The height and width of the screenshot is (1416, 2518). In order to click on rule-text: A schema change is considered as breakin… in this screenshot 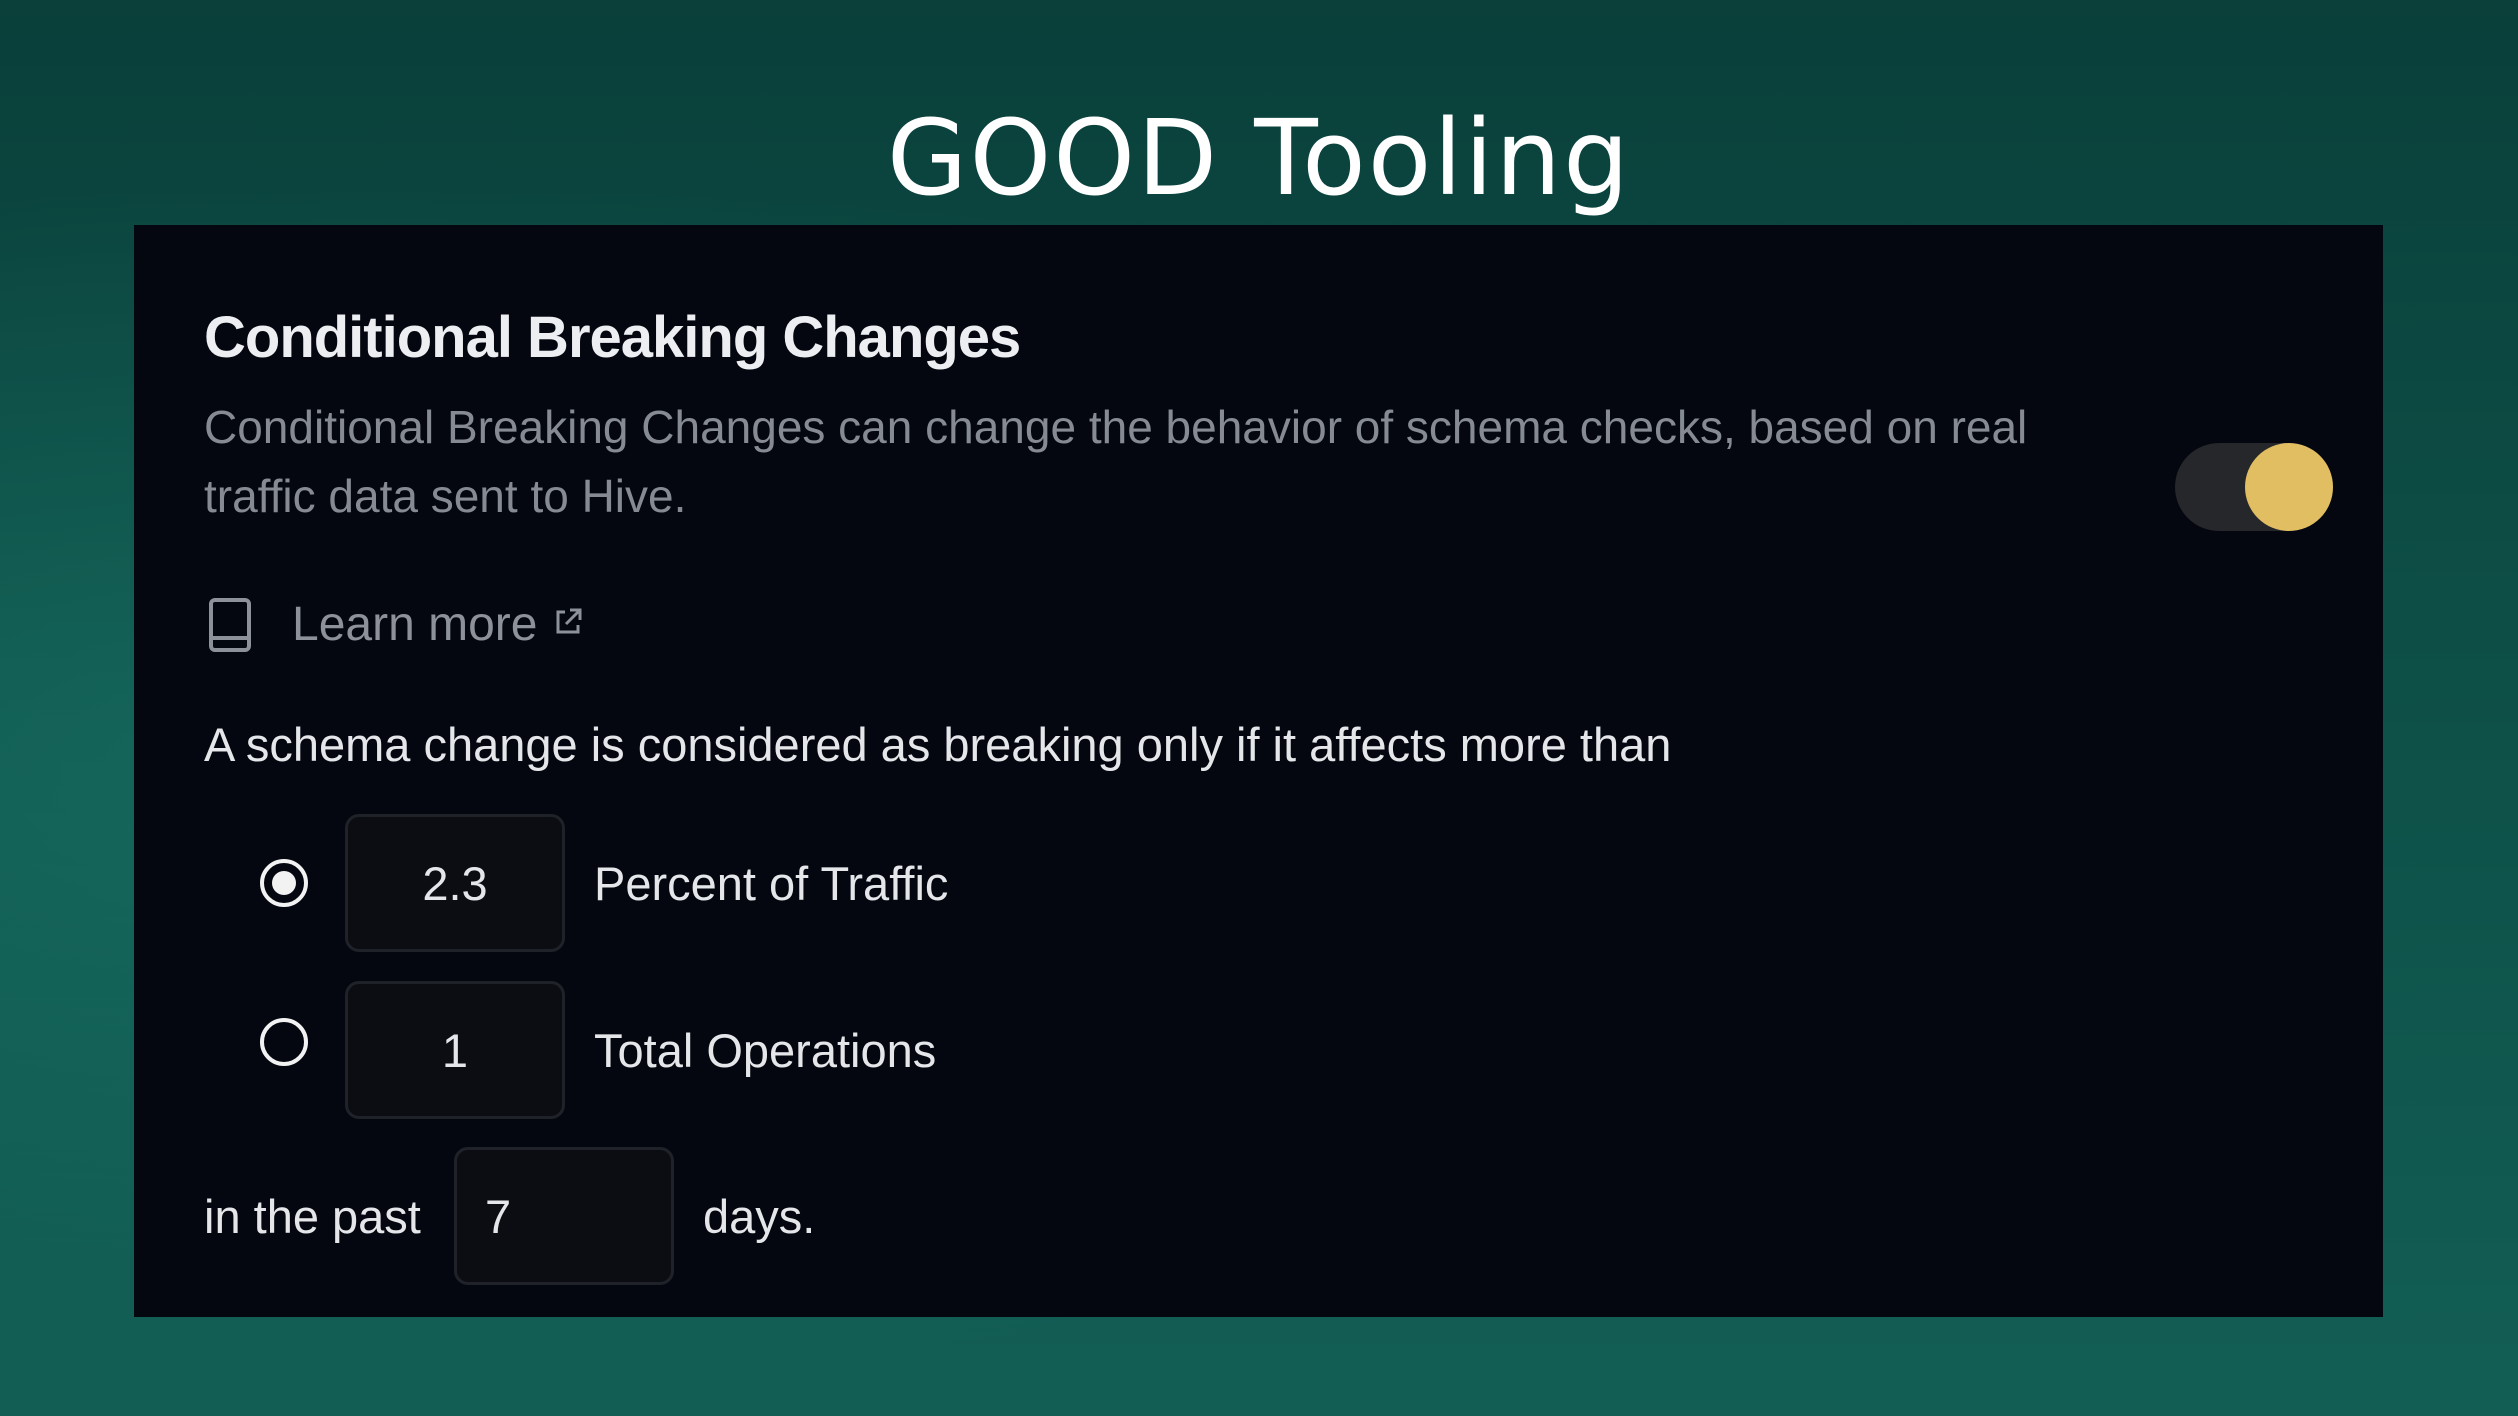, I will do `click(938, 744)`.